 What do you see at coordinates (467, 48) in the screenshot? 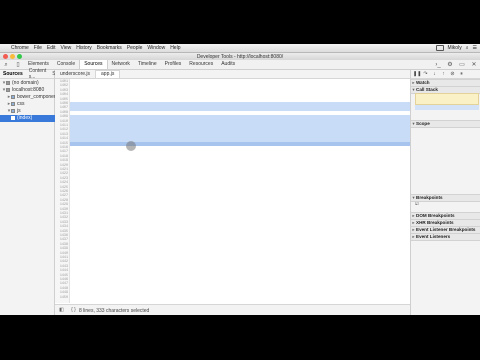
I see `spotlight-icon: ⌕` at bounding box center [467, 48].